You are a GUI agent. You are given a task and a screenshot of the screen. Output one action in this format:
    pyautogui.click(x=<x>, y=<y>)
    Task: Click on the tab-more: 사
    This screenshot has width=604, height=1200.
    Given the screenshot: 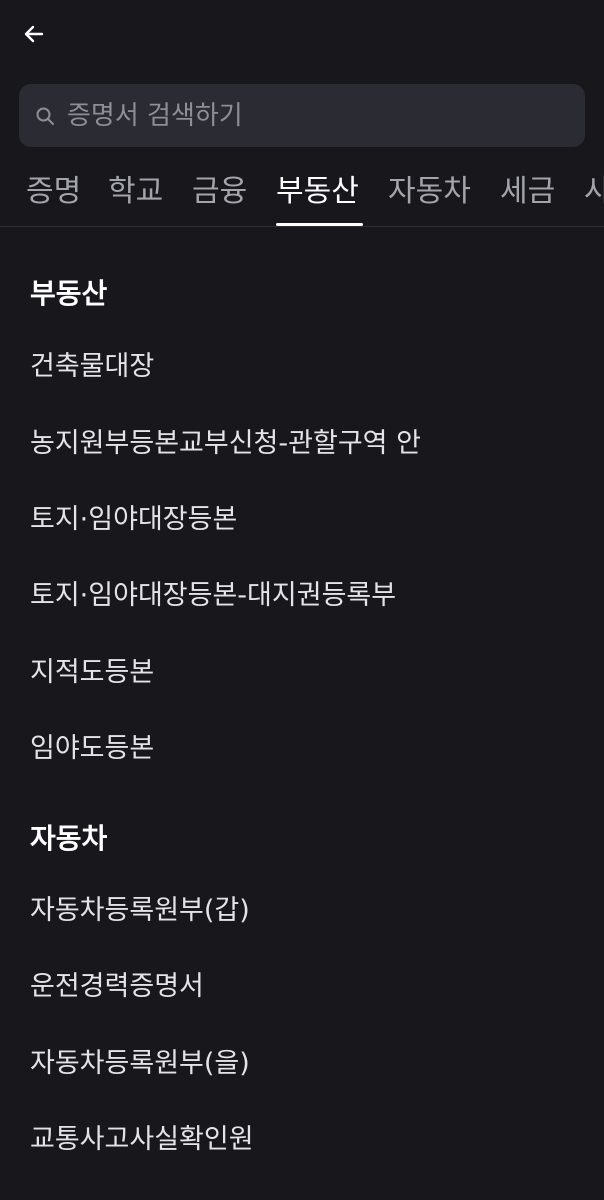 What is the action you would take?
    pyautogui.click(x=594, y=199)
    